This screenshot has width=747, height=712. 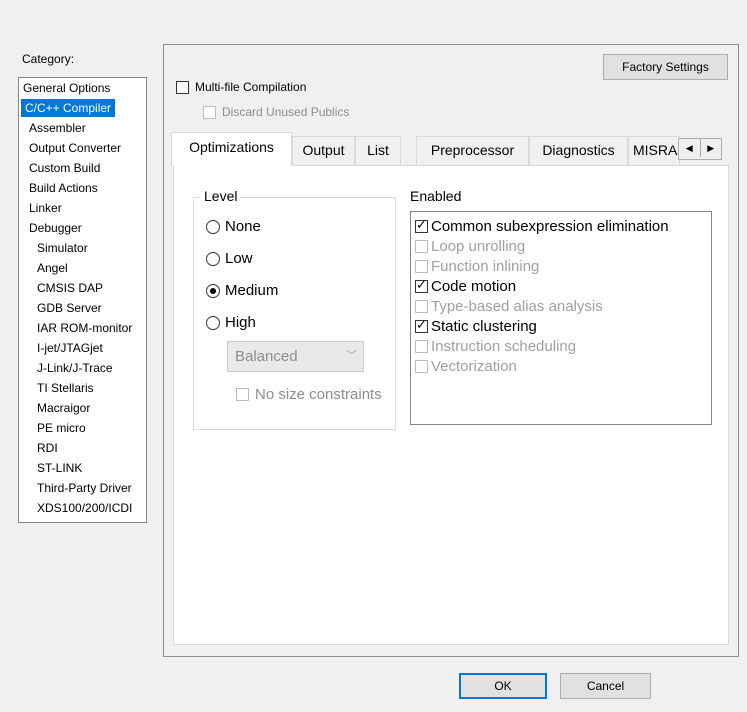 What do you see at coordinates (68, 108) in the screenshot?
I see `category-item-label: C/C++ Compiler` at bounding box center [68, 108].